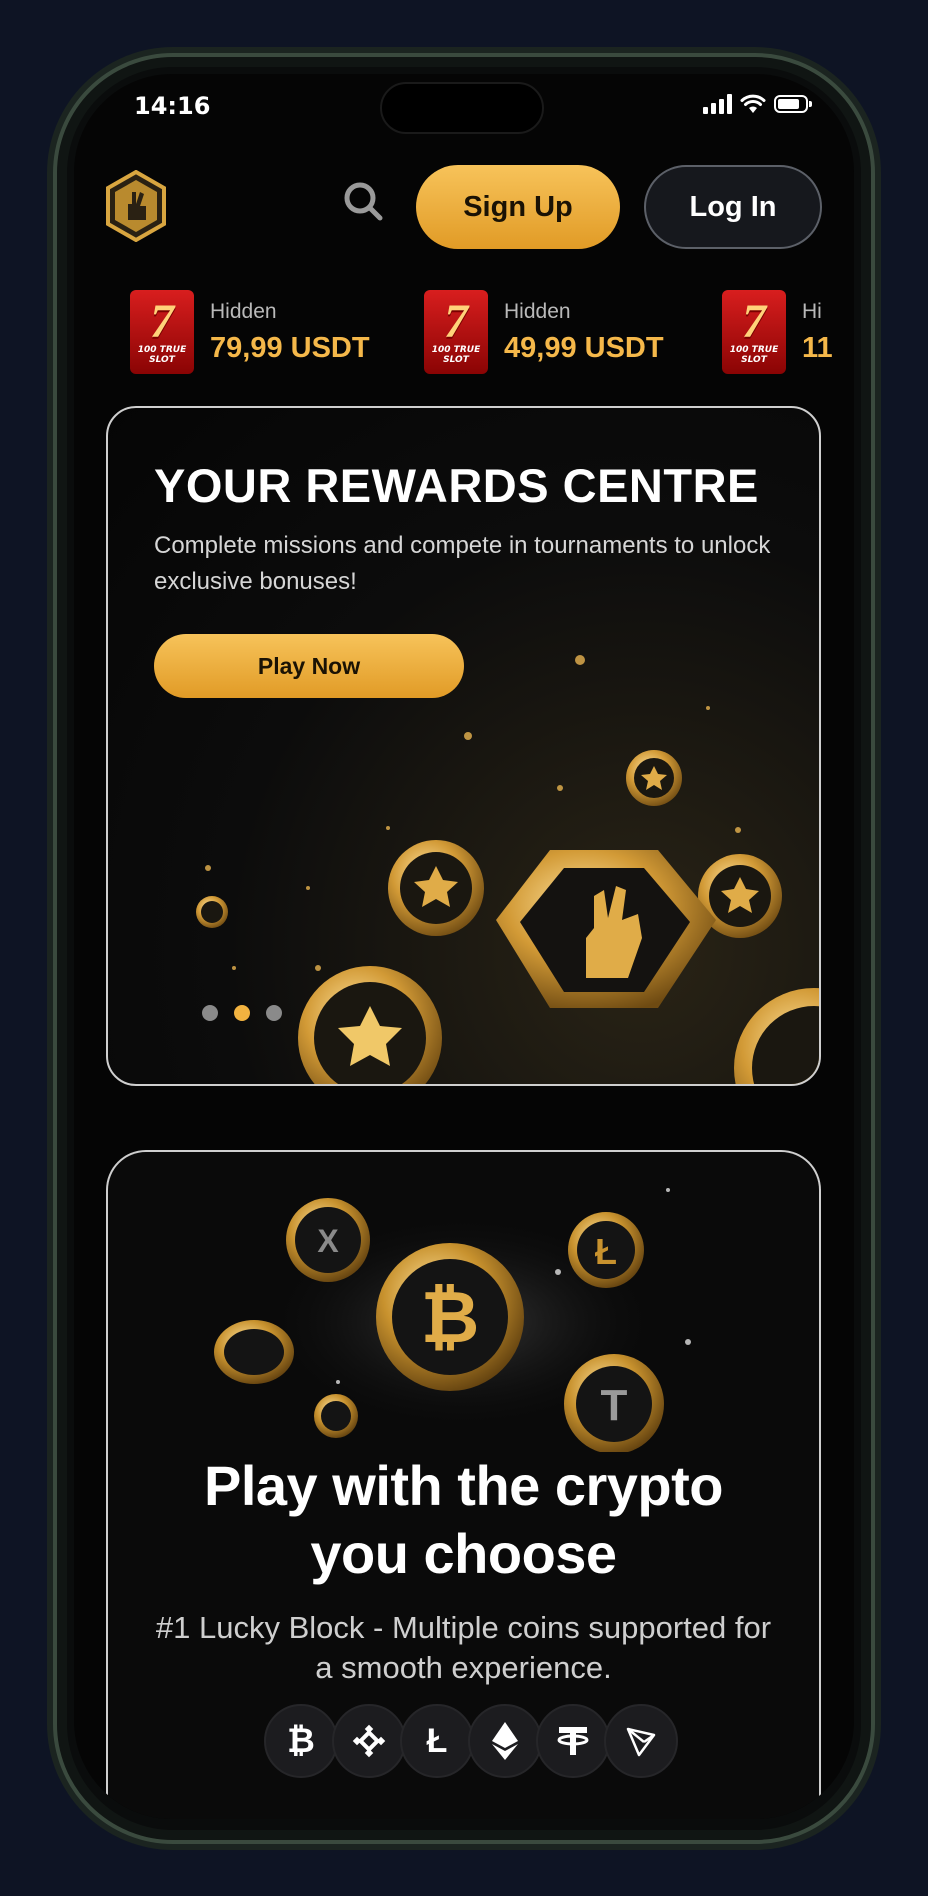 The height and width of the screenshot is (1896, 928). What do you see at coordinates (290, 347) in the screenshot?
I see `ticker-amount: 79,99 USDT` at bounding box center [290, 347].